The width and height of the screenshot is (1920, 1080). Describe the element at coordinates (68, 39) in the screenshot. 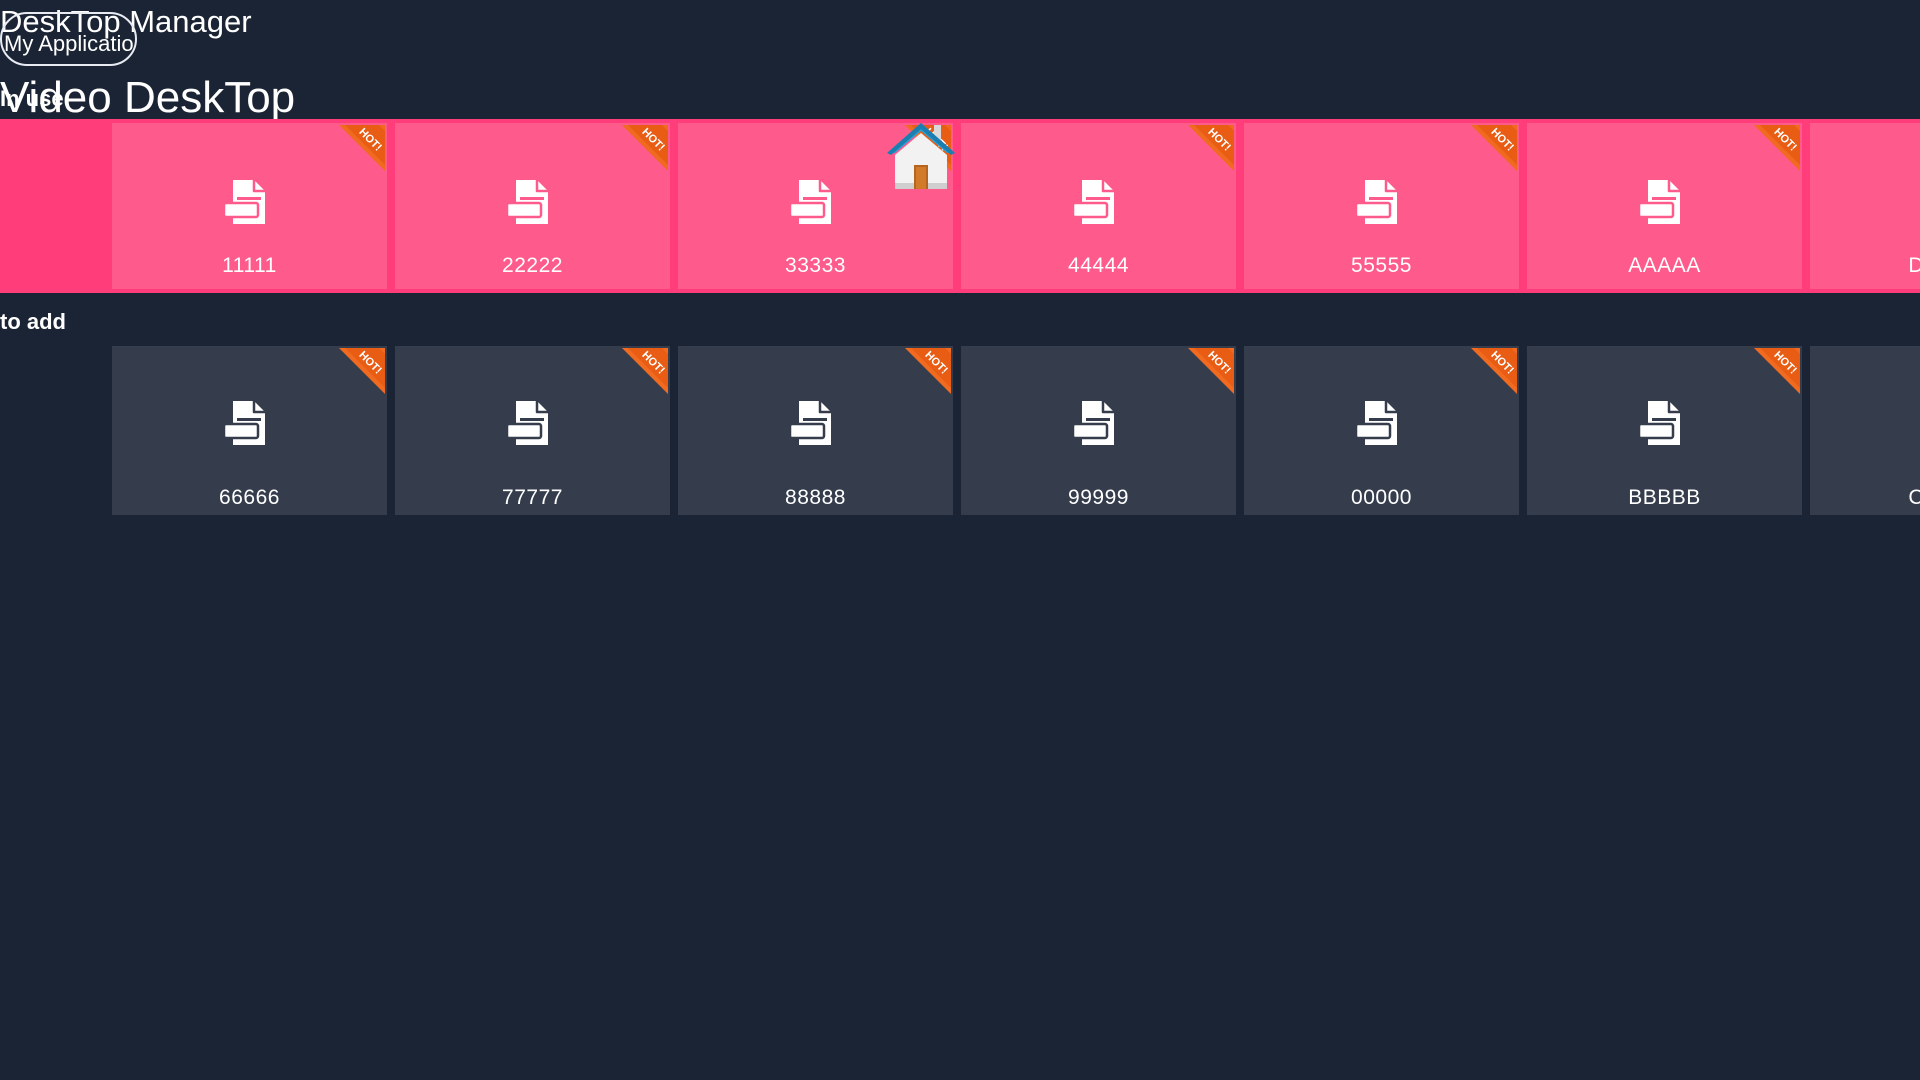

I see `my-application-button: My Application` at that location.